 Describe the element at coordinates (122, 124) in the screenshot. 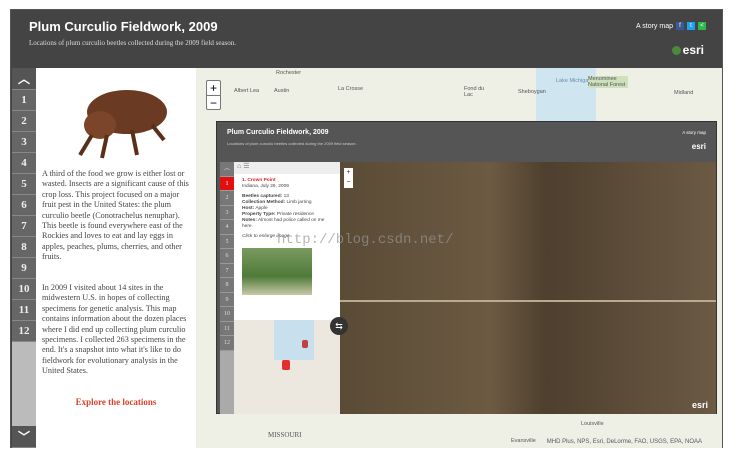

I see `beetle-image` at that location.